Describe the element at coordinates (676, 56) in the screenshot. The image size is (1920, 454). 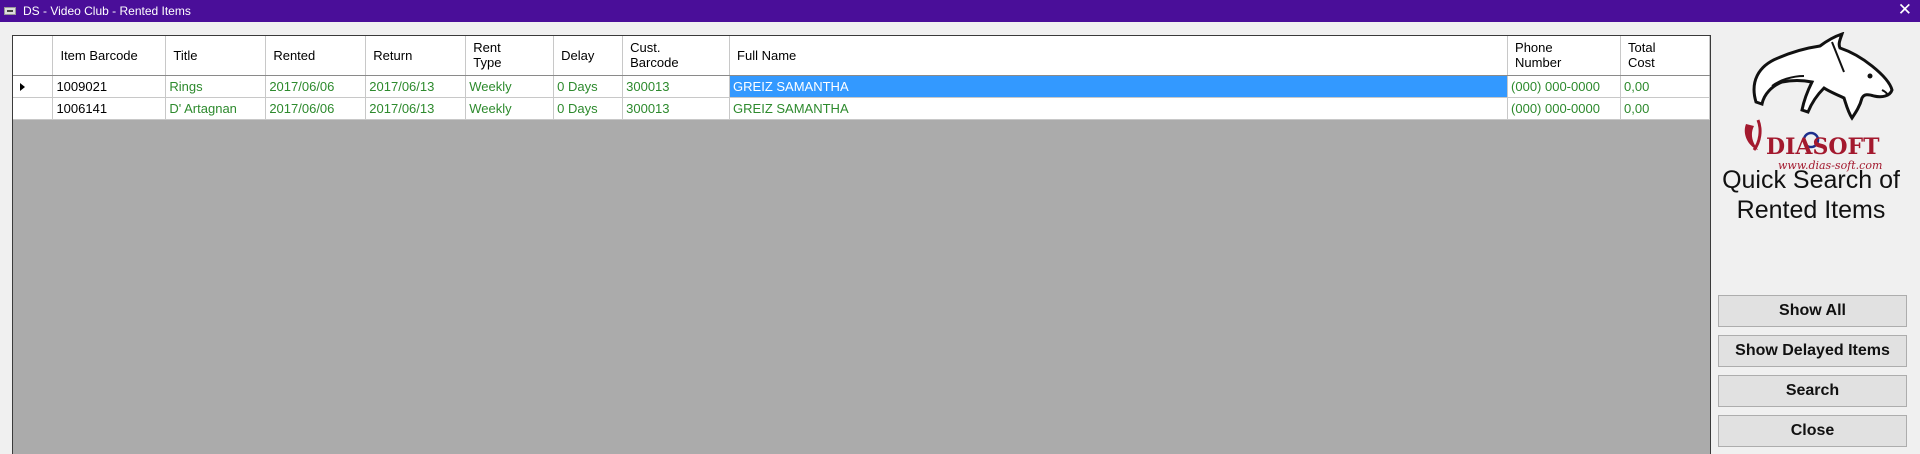
I see `column-header-cust-barcode: Cust. Barcode` at that location.